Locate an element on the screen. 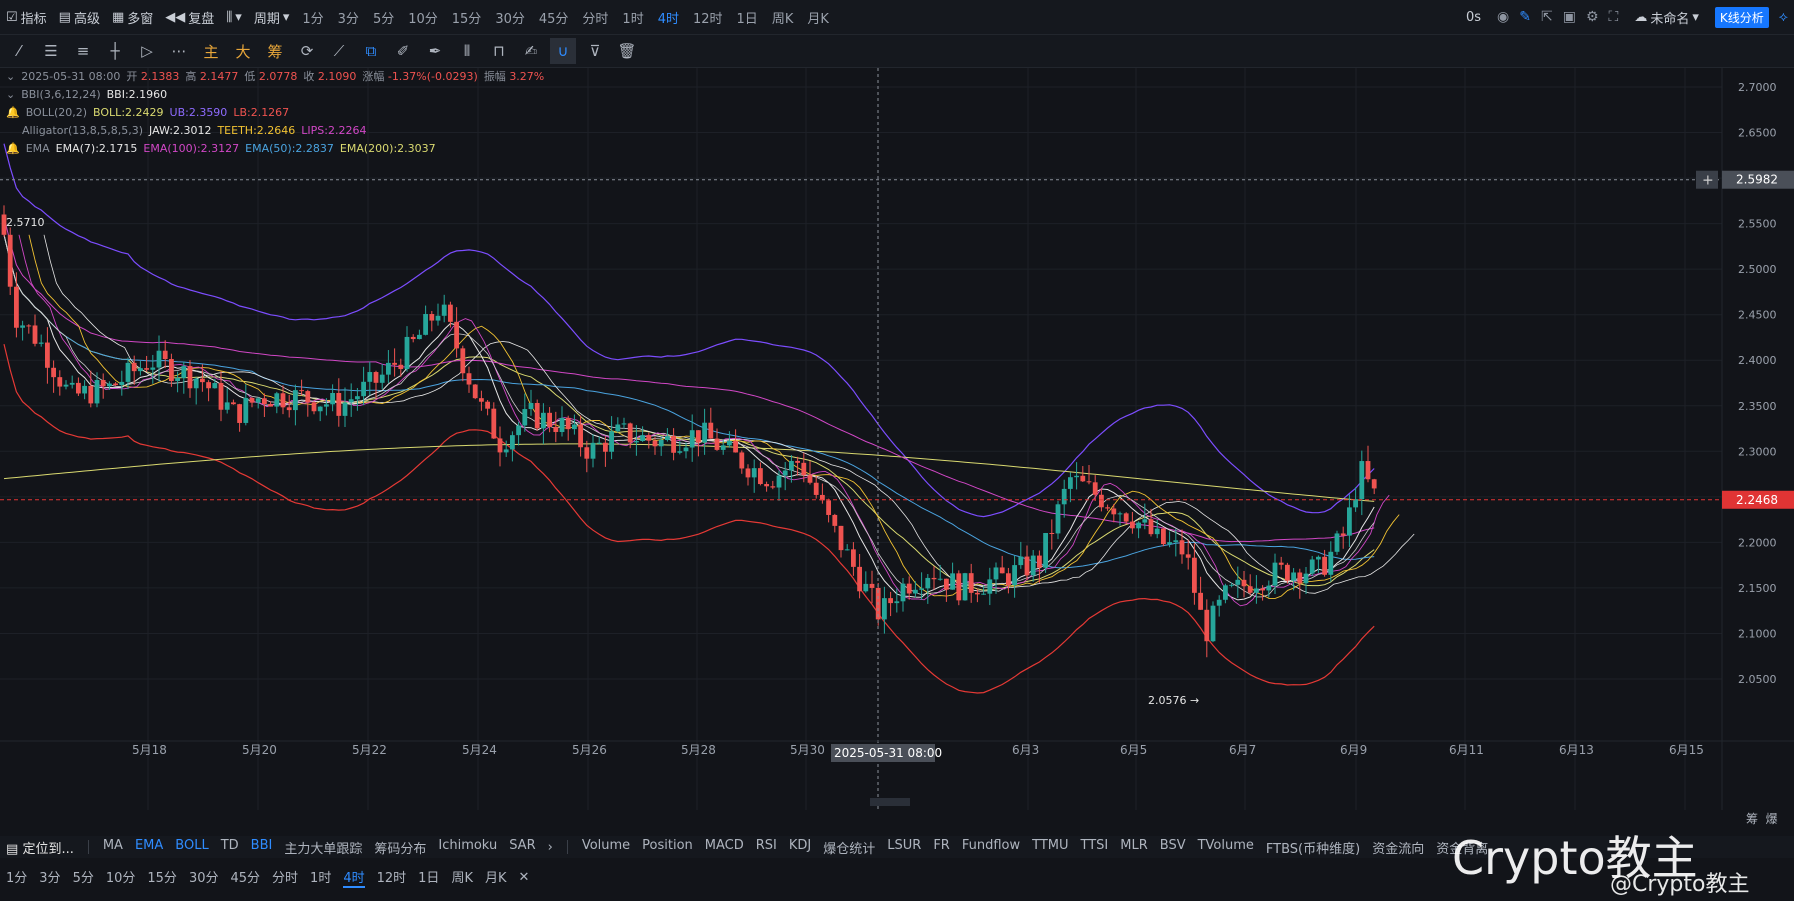  trend-line-icon: ⁄ is located at coordinates (19, 51).